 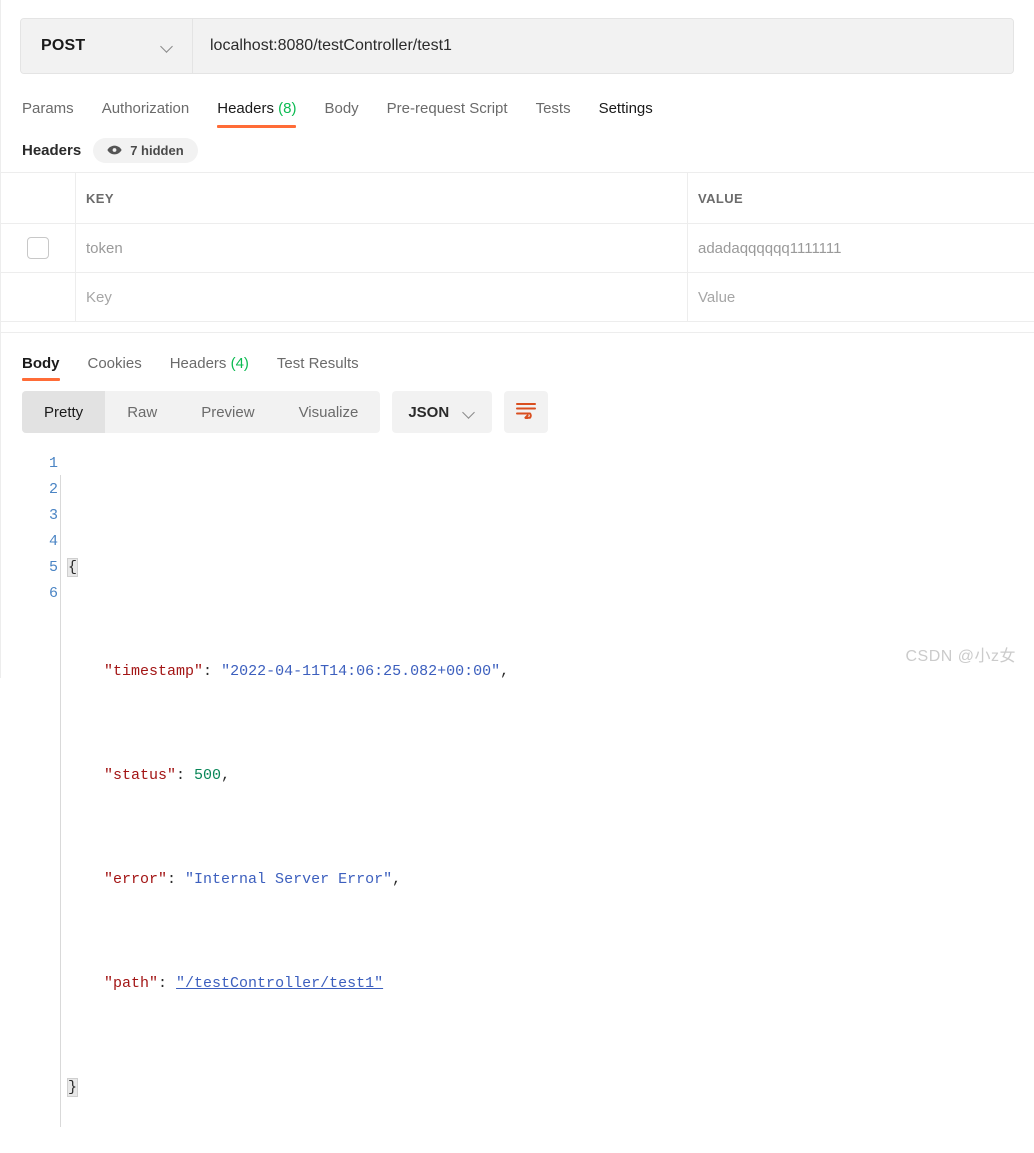 I want to click on row-value-input: adadaqqqqqq1111111, so click(x=861, y=248).